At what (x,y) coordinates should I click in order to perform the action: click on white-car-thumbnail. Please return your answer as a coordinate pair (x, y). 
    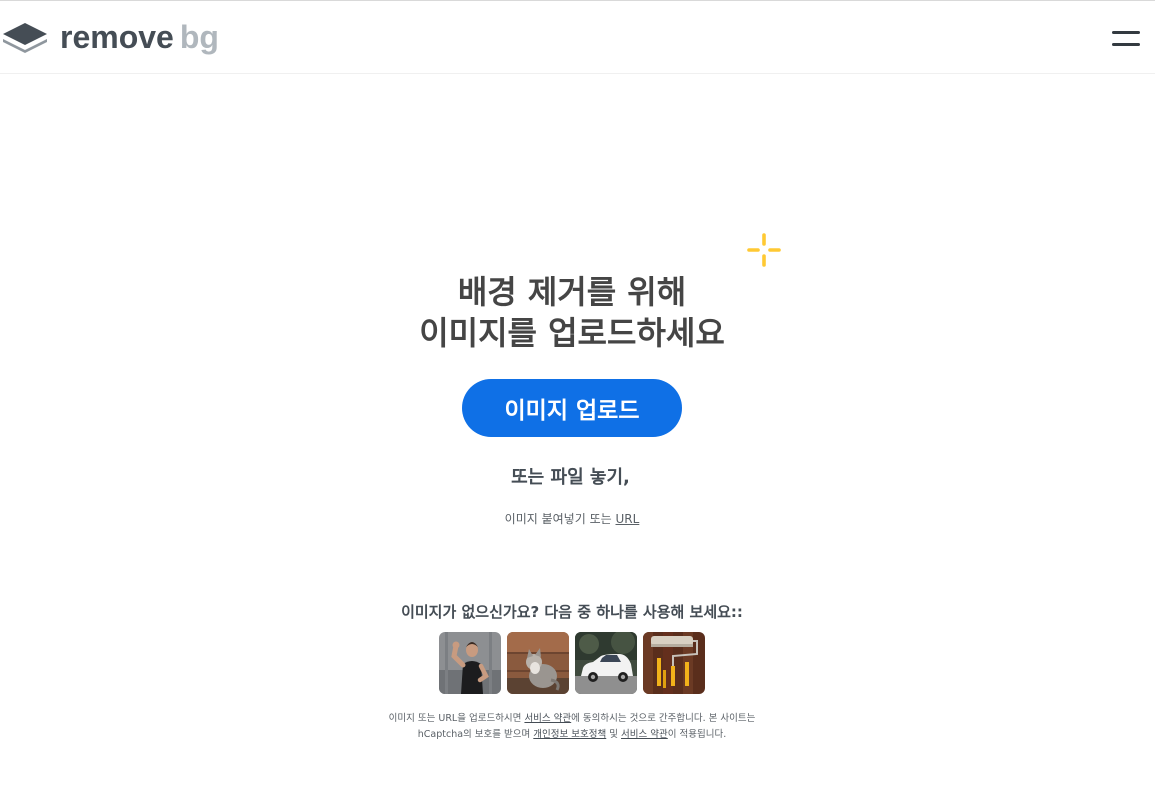
    Looking at the image, I should click on (606, 663).